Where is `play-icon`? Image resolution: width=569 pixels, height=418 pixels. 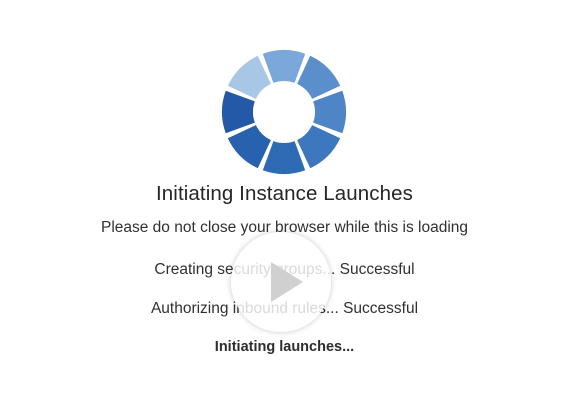
play-icon is located at coordinates (287, 282).